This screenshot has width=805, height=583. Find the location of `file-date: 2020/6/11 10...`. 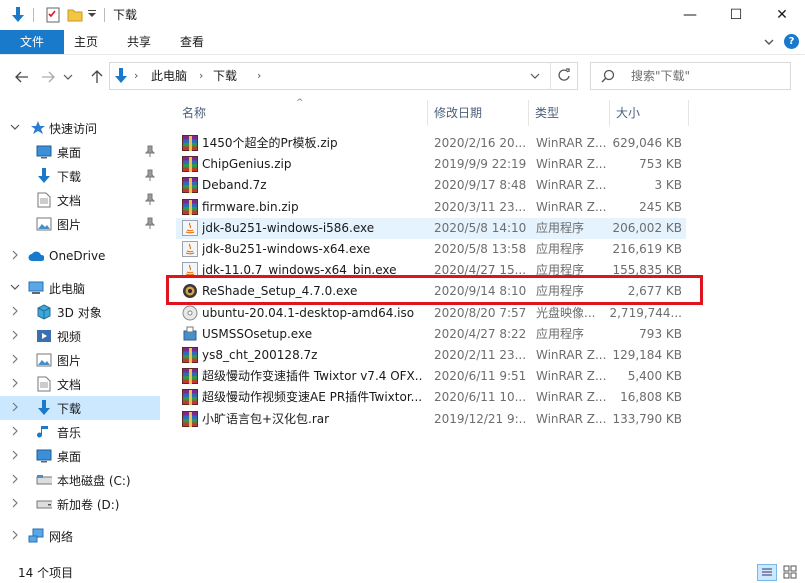

file-date: 2020/6/11 10... is located at coordinates (480, 397).